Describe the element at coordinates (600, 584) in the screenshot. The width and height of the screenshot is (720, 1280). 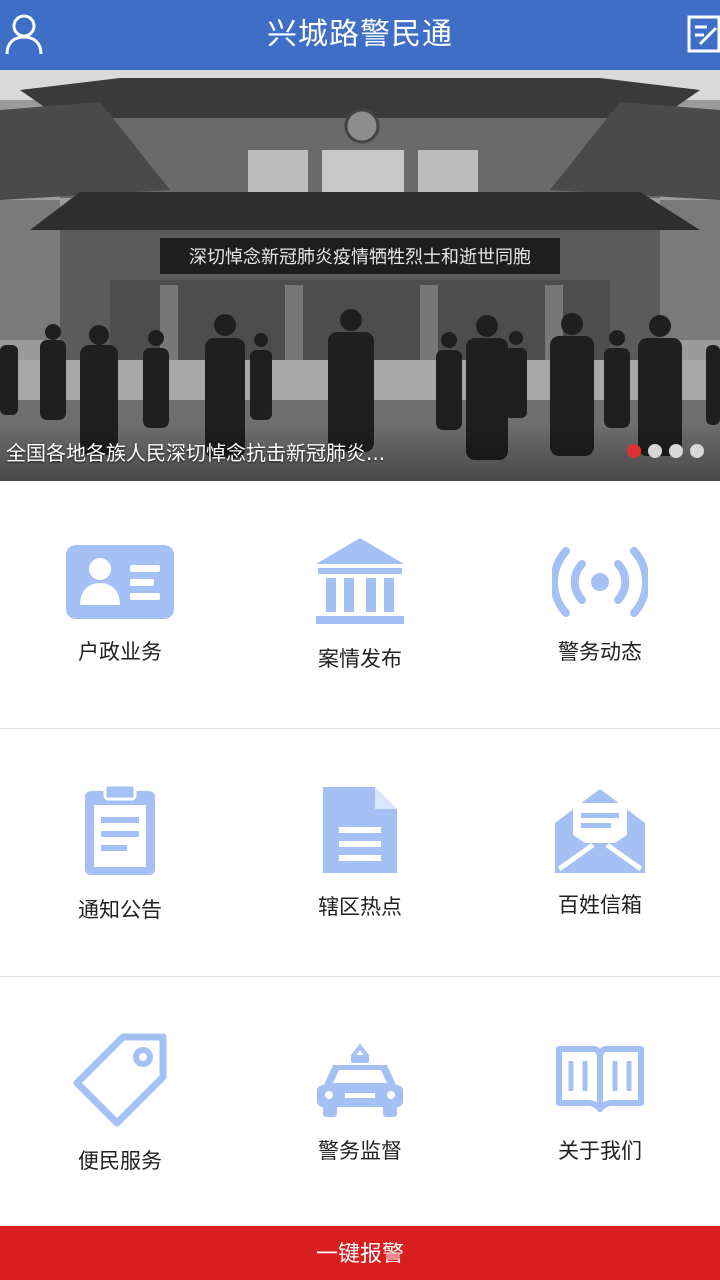
I see `broadcast-icon` at that location.